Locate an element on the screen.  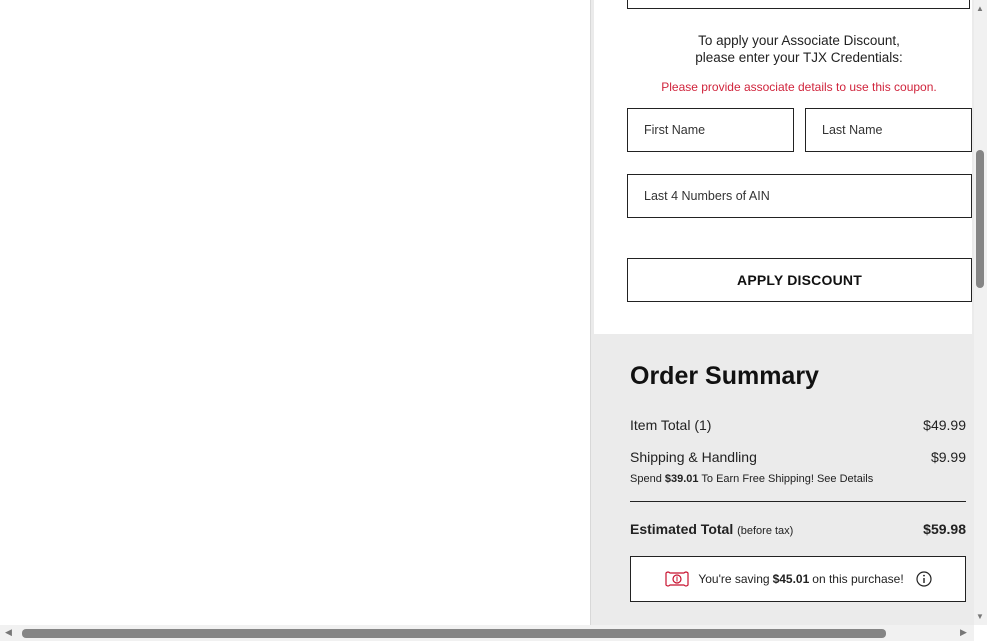
item-total-row: Item Total (1) $49.99 is located at coordinates (798, 425).